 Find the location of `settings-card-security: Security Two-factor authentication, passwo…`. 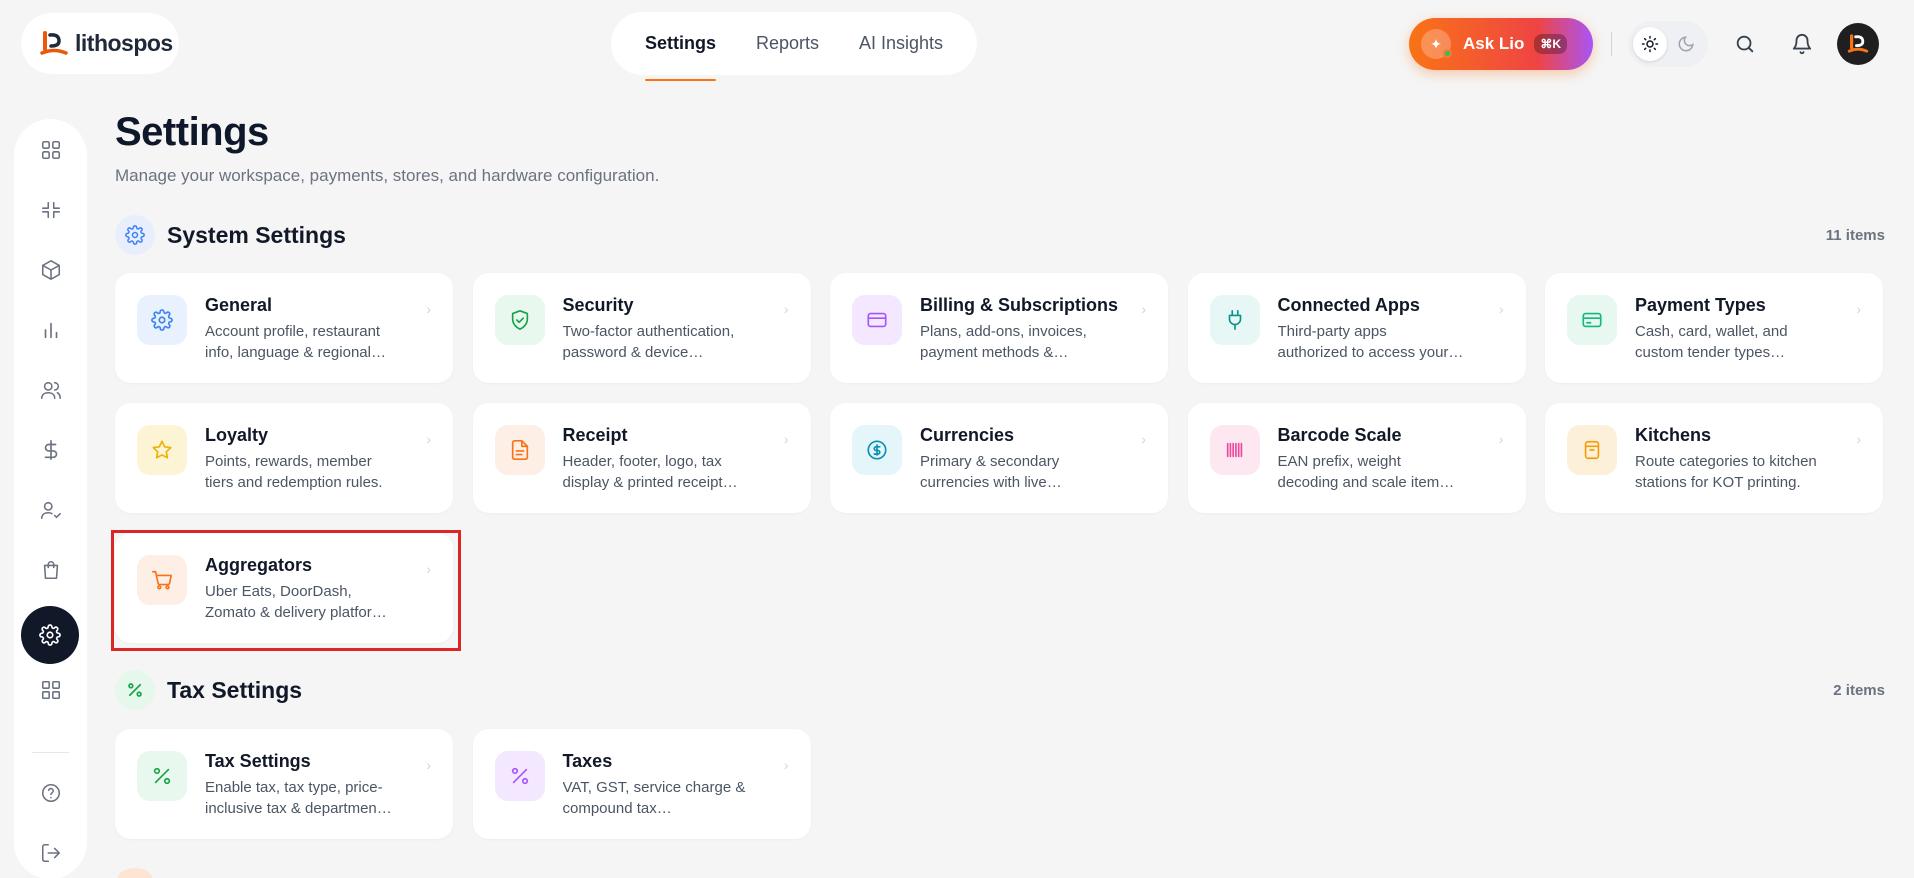

settings-card-security: Security Two-factor authentication, passwo… is located at coordinates (641, 328).